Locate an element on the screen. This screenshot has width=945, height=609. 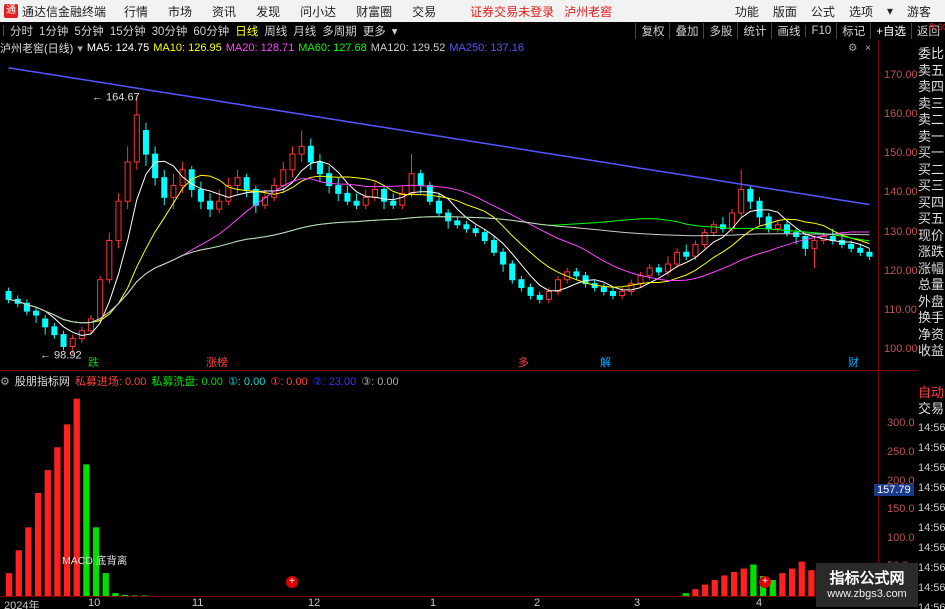
macd-divergence-label: MACD 底背离 is located at coordinates (95, 561).